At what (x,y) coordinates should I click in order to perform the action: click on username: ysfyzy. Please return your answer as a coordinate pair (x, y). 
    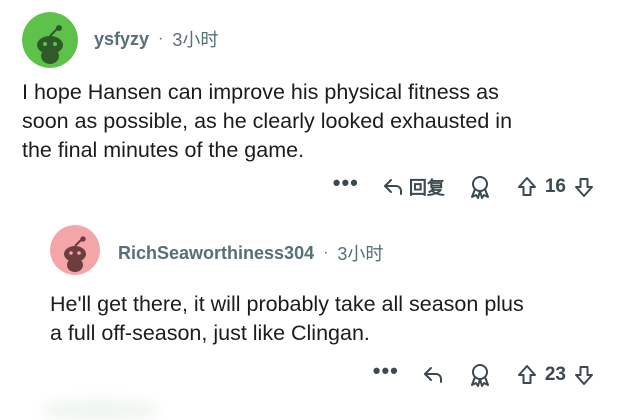
    Looking at the image, I should click on (121, 39).